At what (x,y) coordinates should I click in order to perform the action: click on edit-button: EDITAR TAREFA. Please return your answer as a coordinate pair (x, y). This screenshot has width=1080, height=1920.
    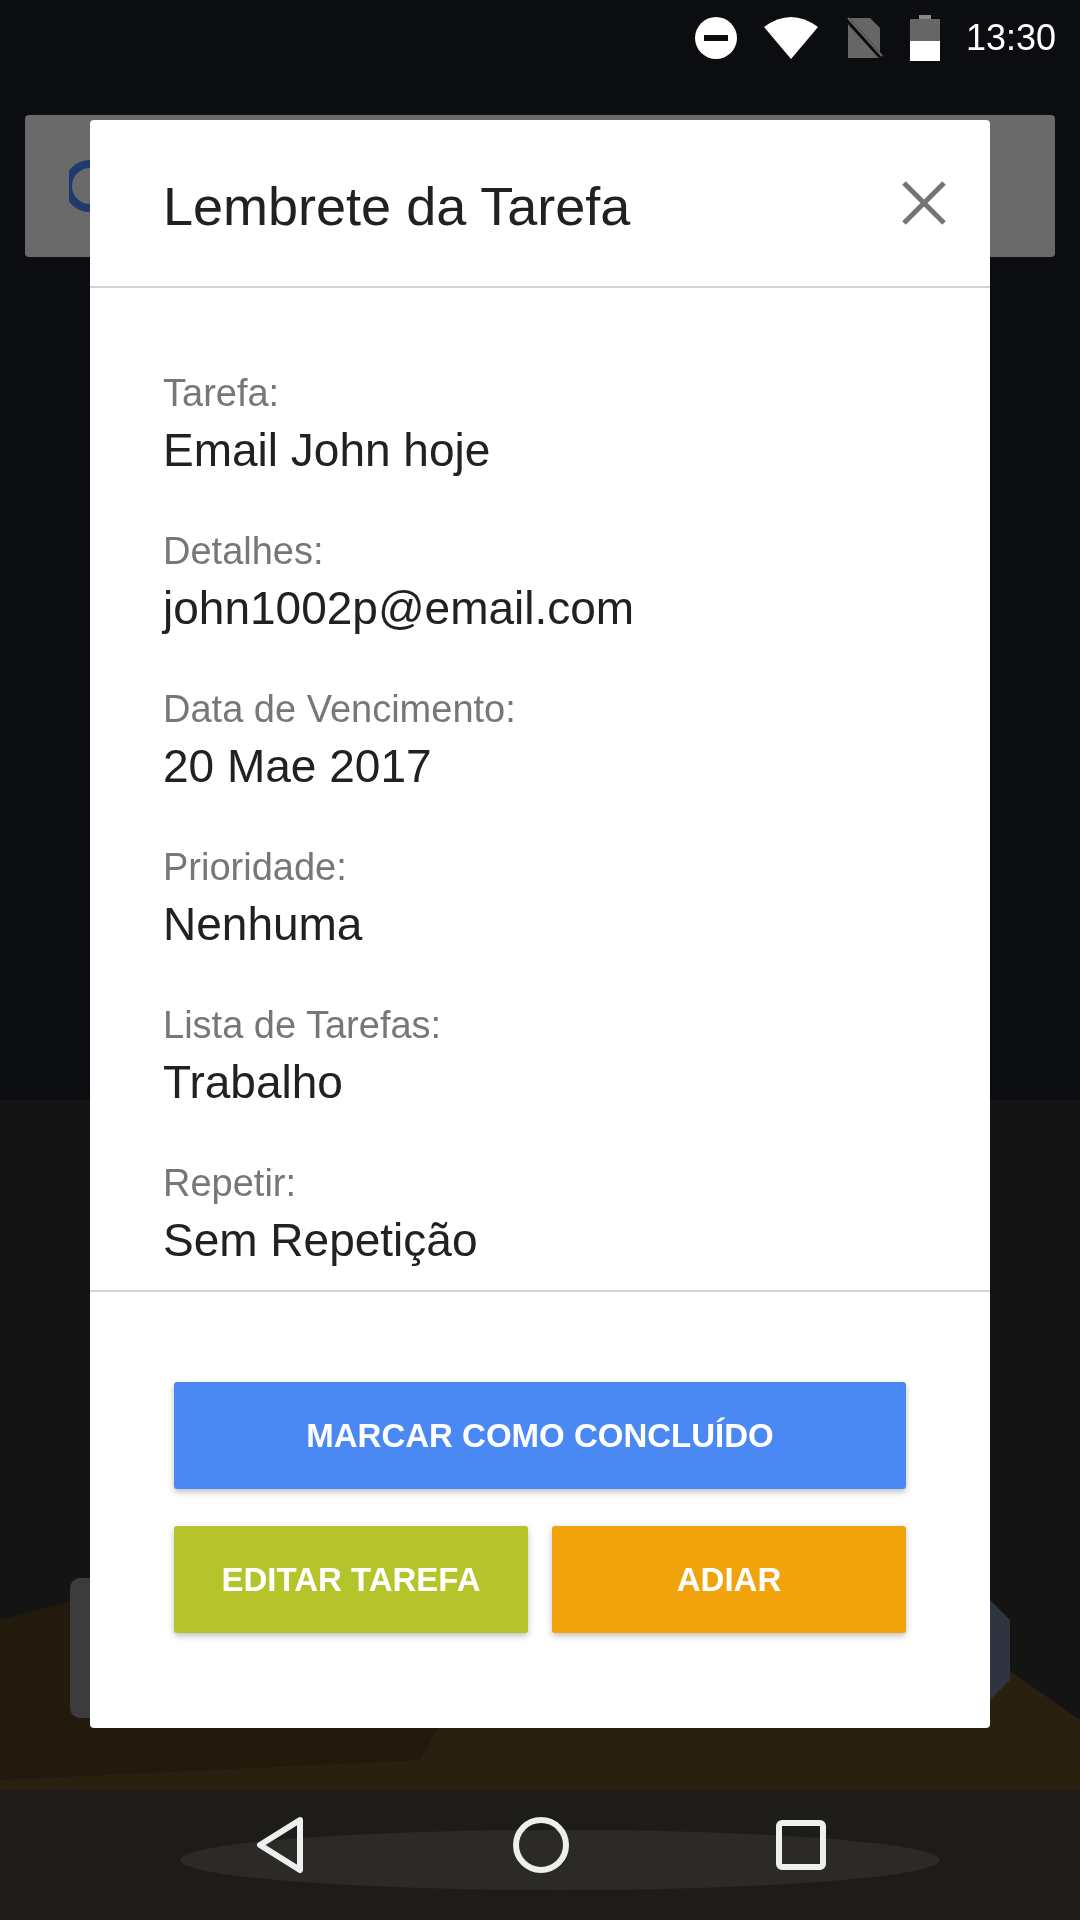
    Looking at the image, I should click on (351, 1579).